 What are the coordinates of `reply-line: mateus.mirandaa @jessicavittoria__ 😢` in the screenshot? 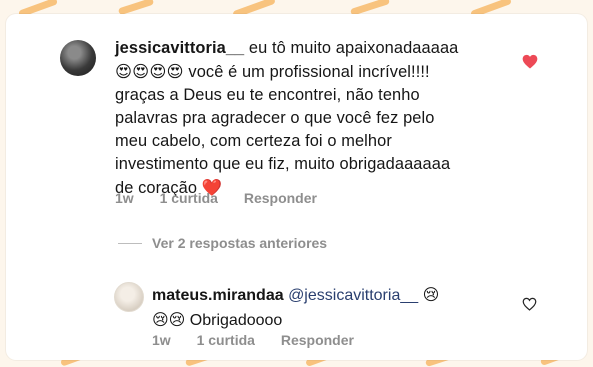 It's located at (342, 295).